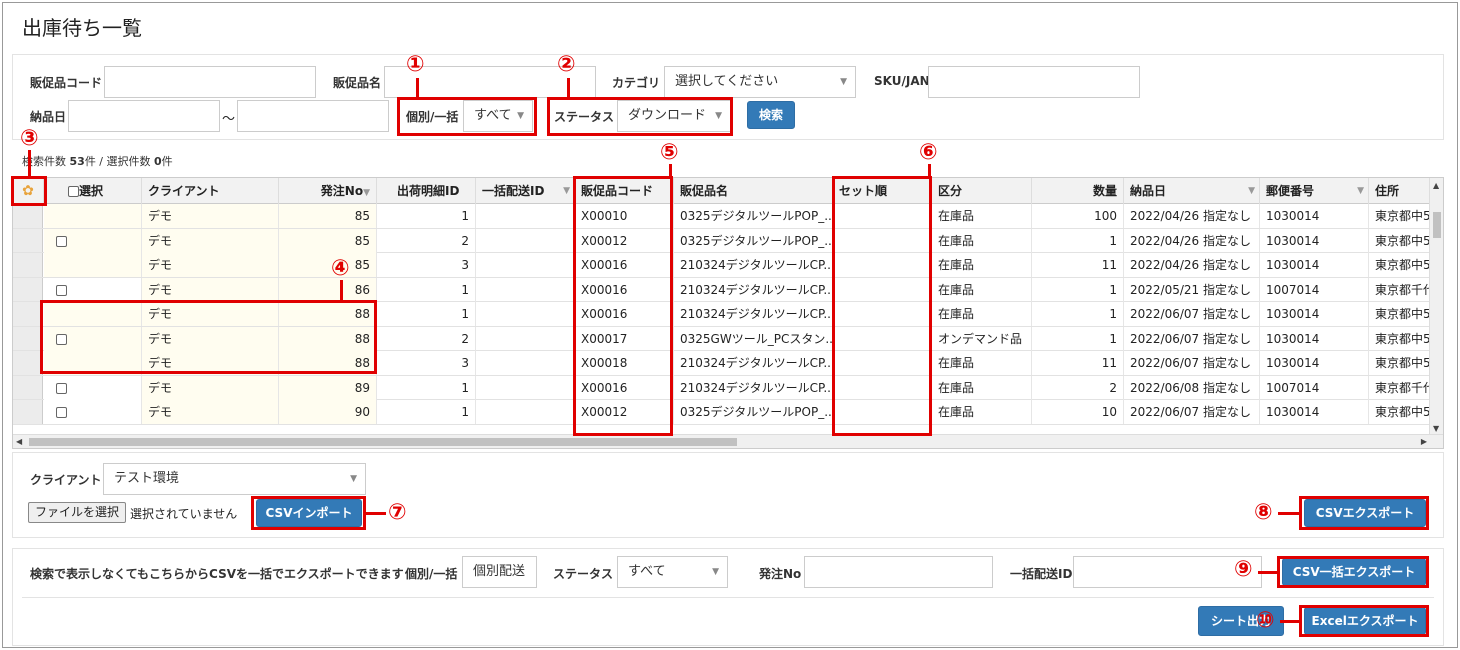  Describe the element at coordinates (144, 116) in the screenshot. I see `delivery-date-from` at that location.